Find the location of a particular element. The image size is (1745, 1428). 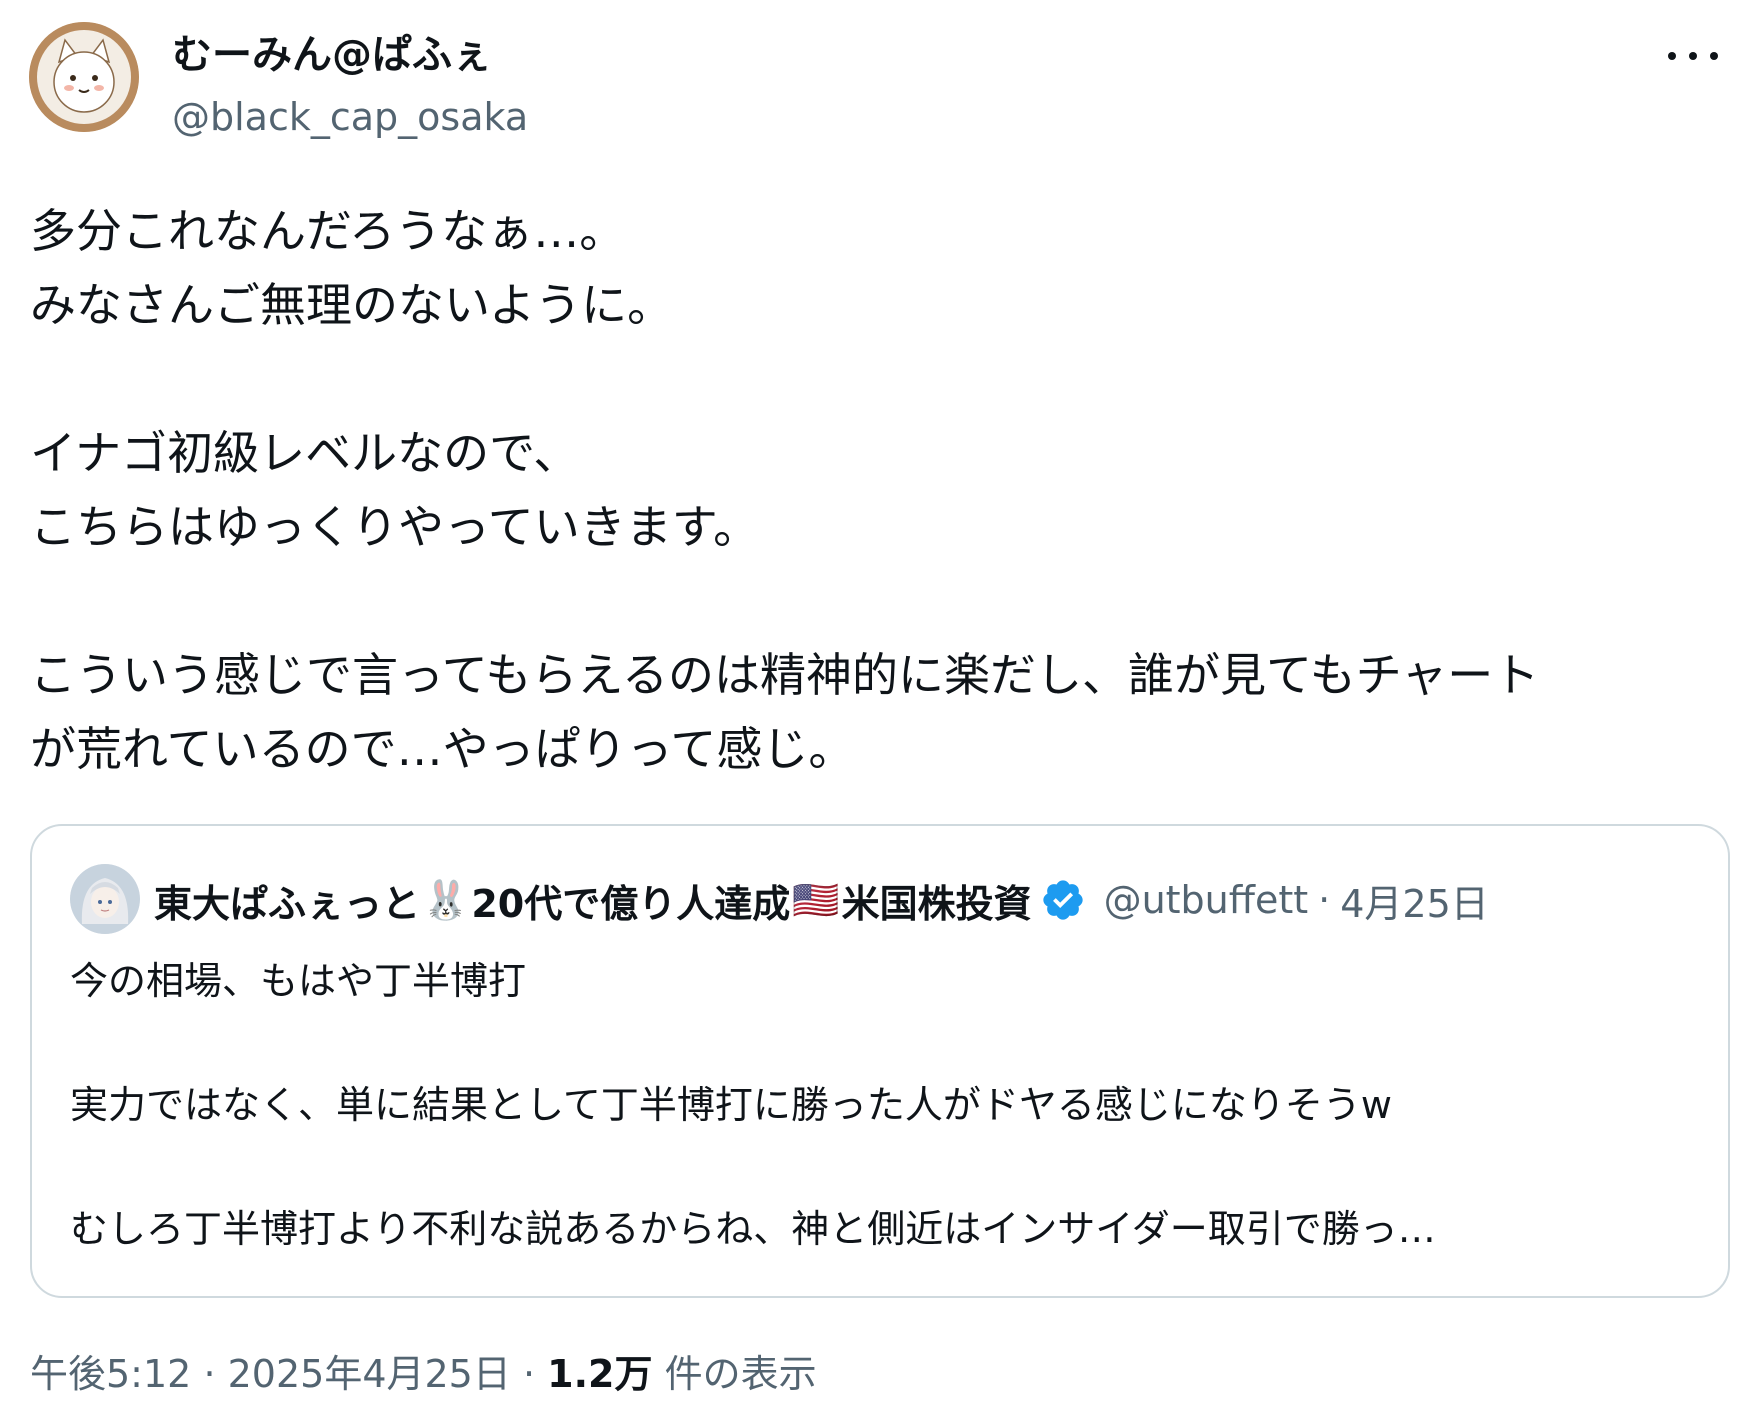

anime-girl-avatar-icon is located at coordinates (105, 899).